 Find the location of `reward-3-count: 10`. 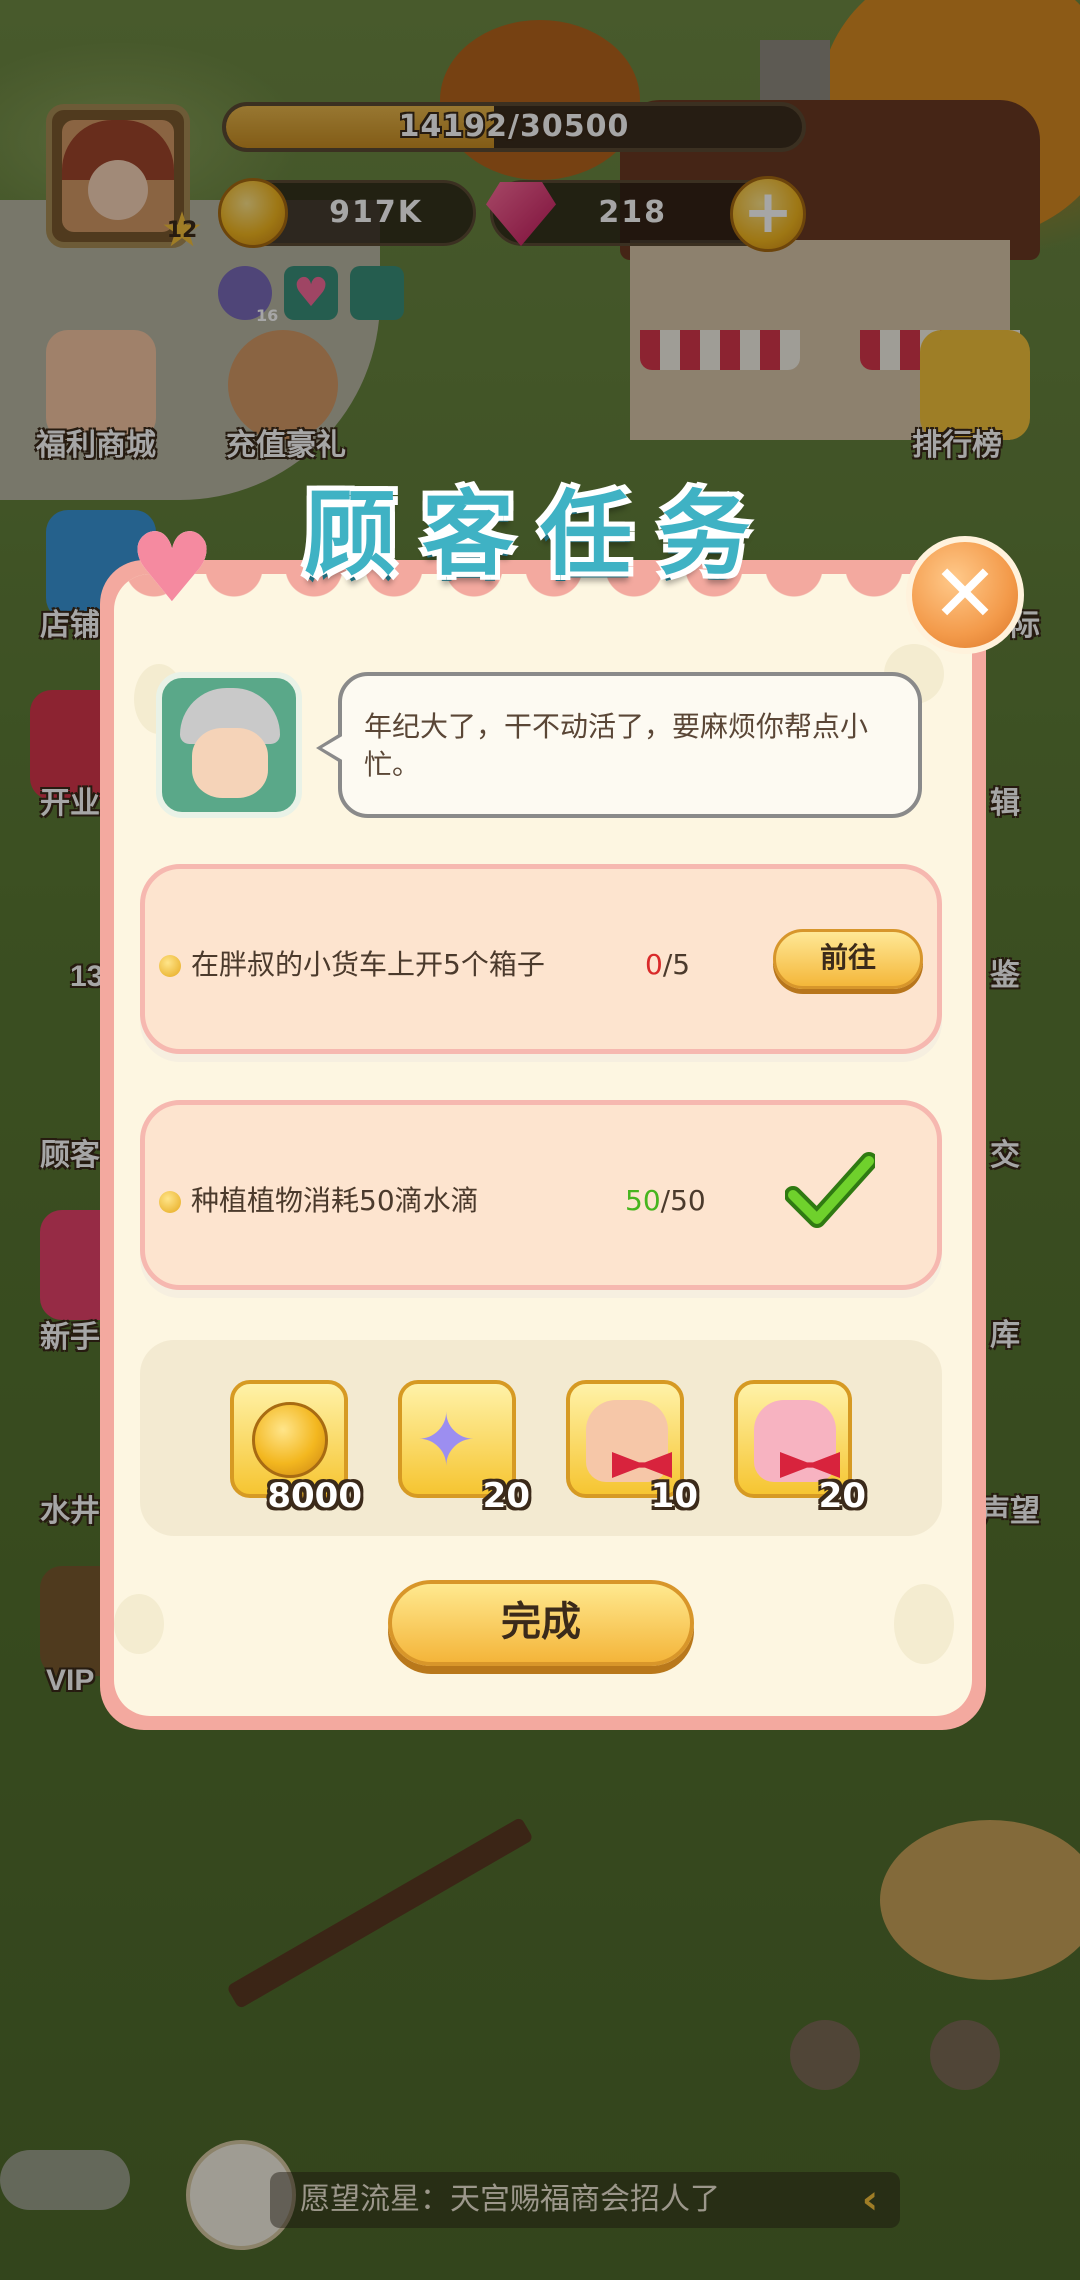

reward-3-count: 10 is located at coordinates (674, 1496).